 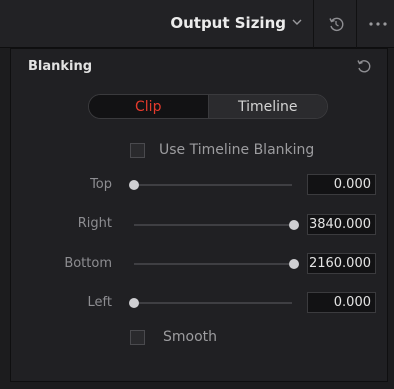 I want to click on left-slider-knob, so click(x=134, y=303).